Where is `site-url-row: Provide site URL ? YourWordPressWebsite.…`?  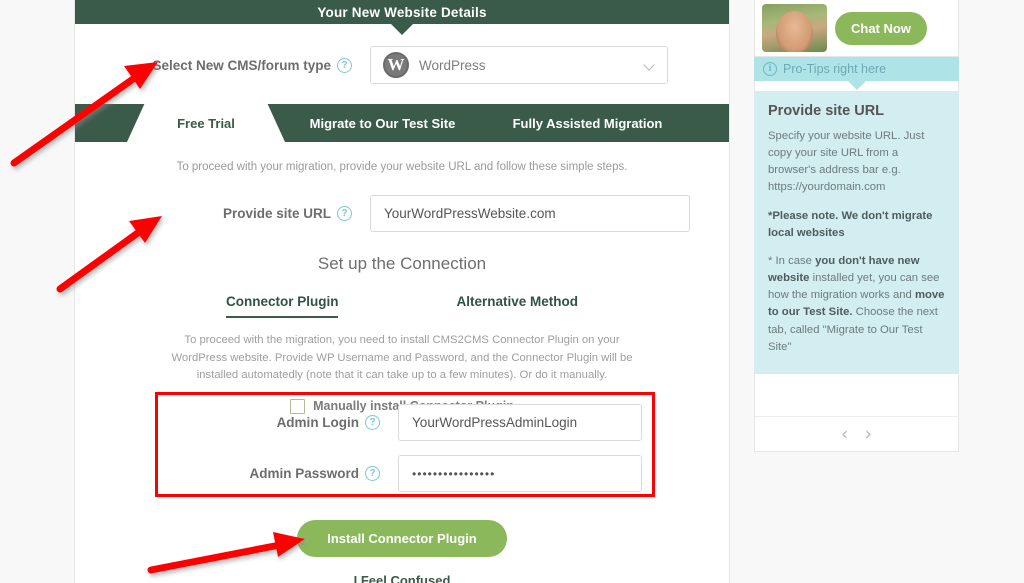 site-url-row: Provide site URL ? YourWordPressWebsite.… is located at coordinates (402, 213).